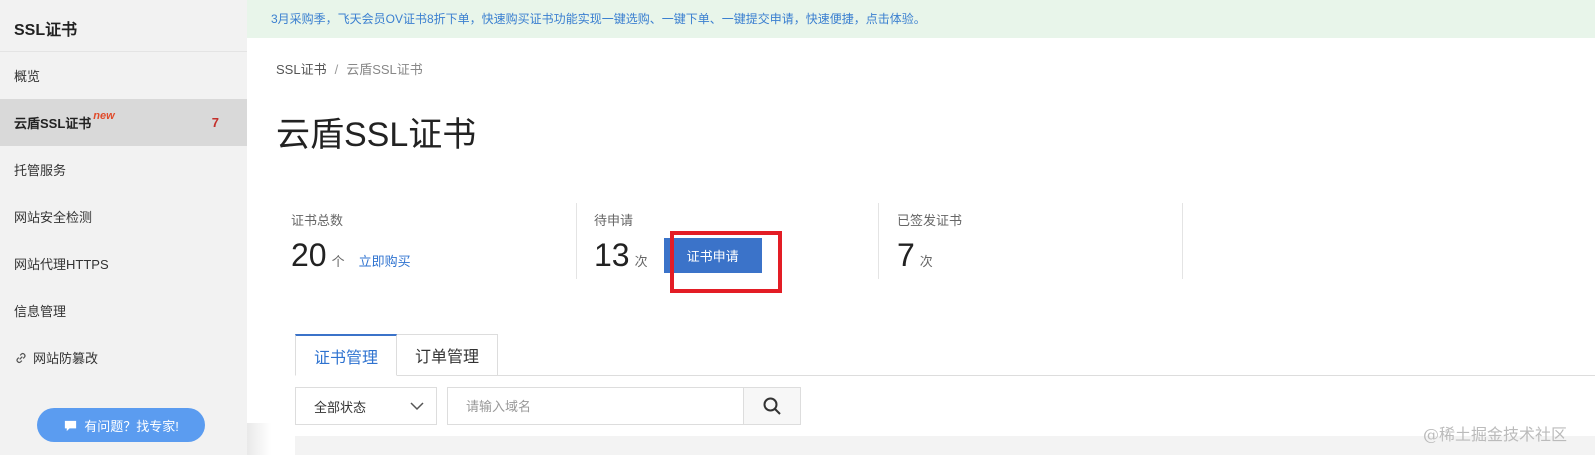 Image resolution: width=1595 pixels, height=455 pixels. What do you see at coordinates (945, 445) in the screenshot?
I see `table-header-strip` at bounding box center [945, 445].